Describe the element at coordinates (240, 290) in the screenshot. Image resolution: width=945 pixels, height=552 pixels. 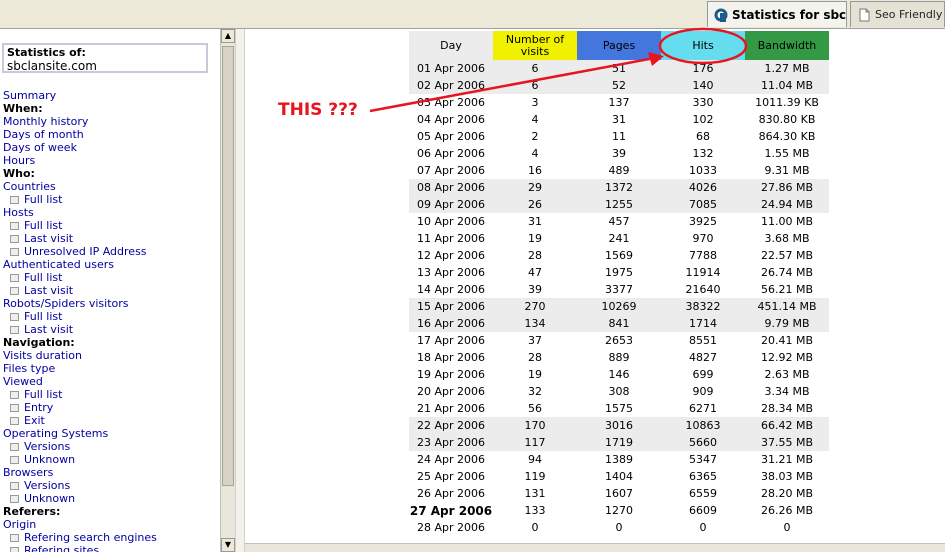
I see `frame-divider` at that location.